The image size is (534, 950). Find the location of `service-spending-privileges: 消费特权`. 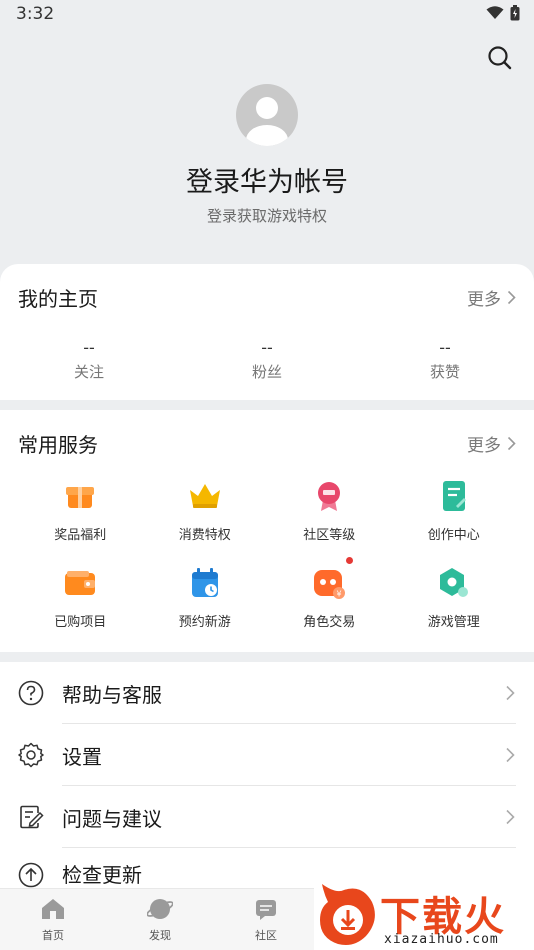

service-spending-privileges: 消费特权 is located at coordinates (205, 510).